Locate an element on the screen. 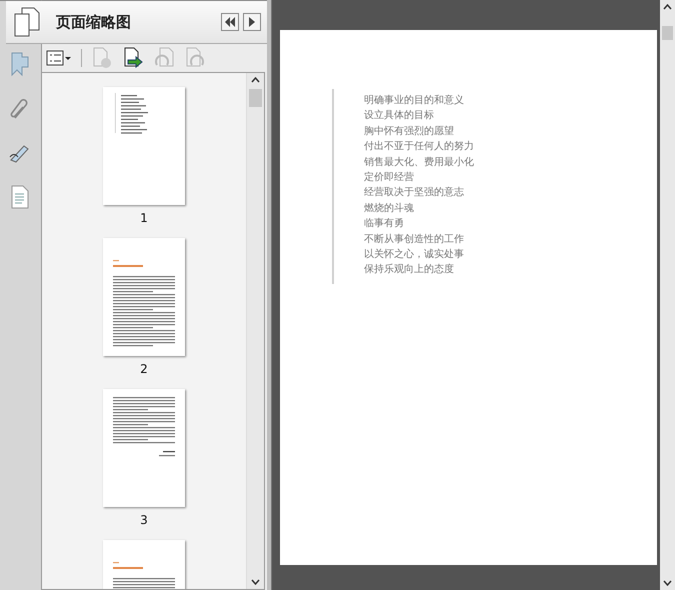 This screenshot has width=675, height=590. text-line: 以关怀之心，诚实处事 is located at coordinates (415, 255).